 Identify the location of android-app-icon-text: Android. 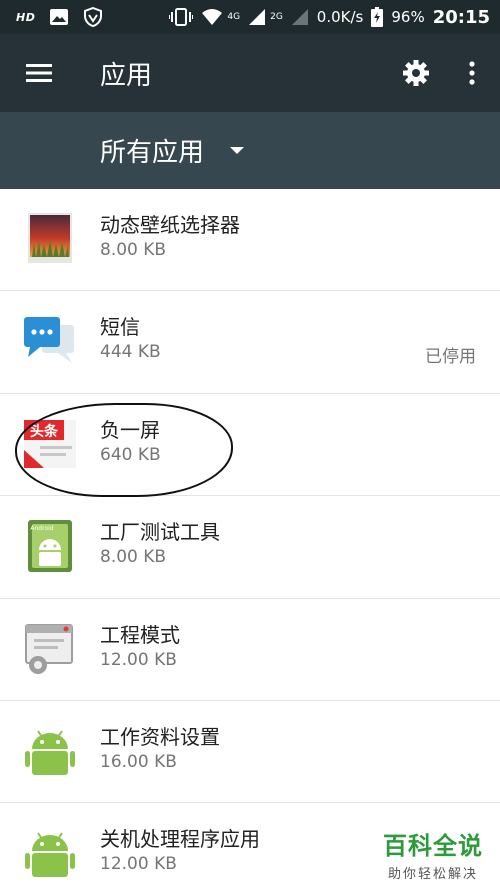
(41, 528).